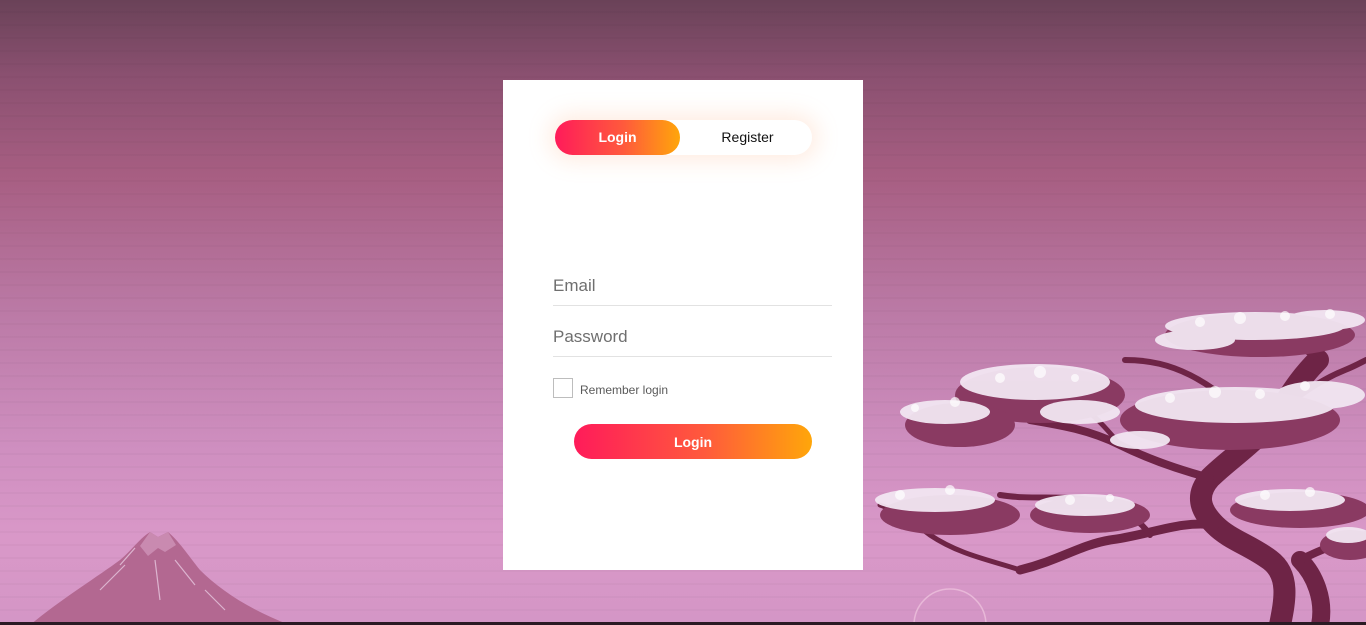 The width and height of the screenshot is (1366, 625). What do you see at coordinates (747, 137) in the screenshot?
I see `tab-register: Register` at bounding box center [747, 137].